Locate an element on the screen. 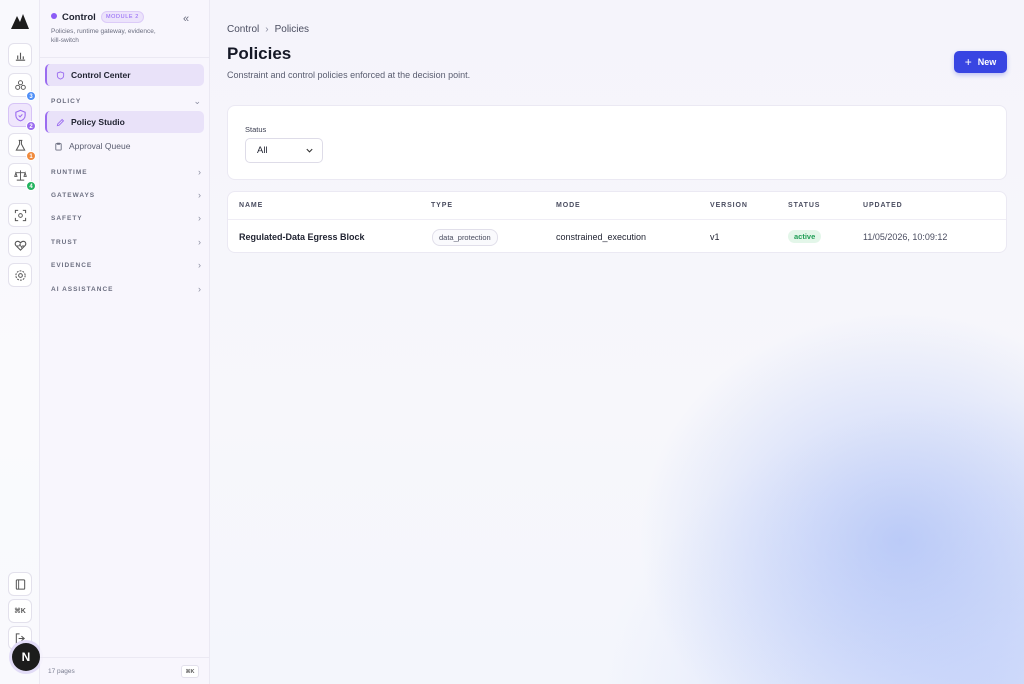 This screenshot has width=1024, height=684. health-heart-icon is located at coordinates (20, 245).